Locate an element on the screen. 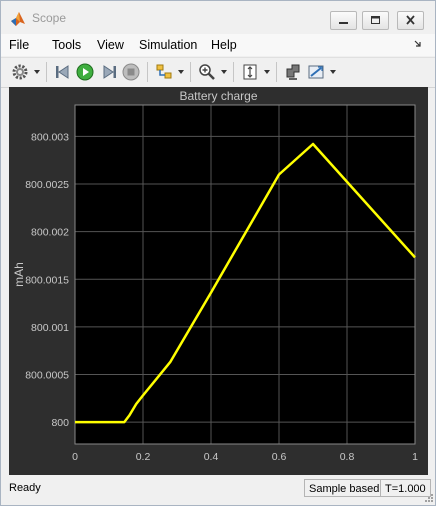 The height and width of the screenshot is (506, 436). scale-dropdown-icon is located at coordinates (267, 72).